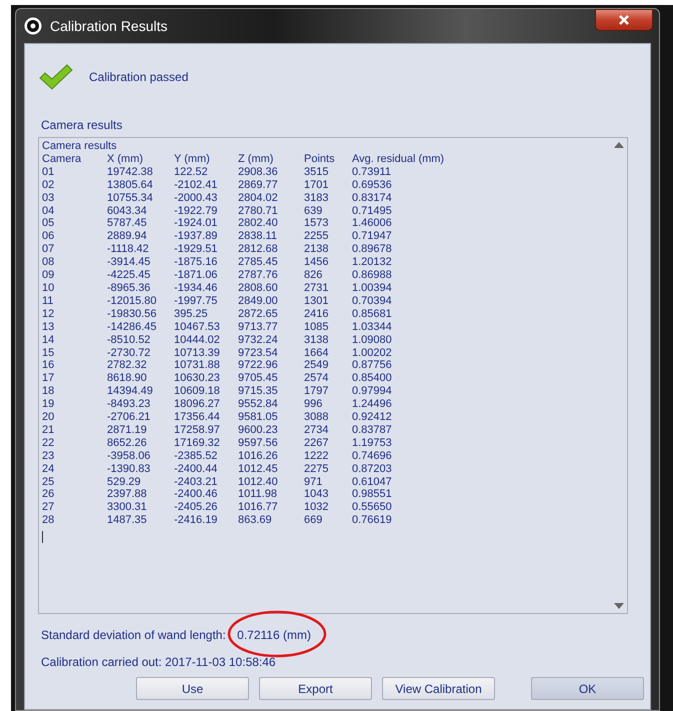  Describe the element at coordinates (315, 688) in the screenshot. I see `dialog-button: Export` at that location.